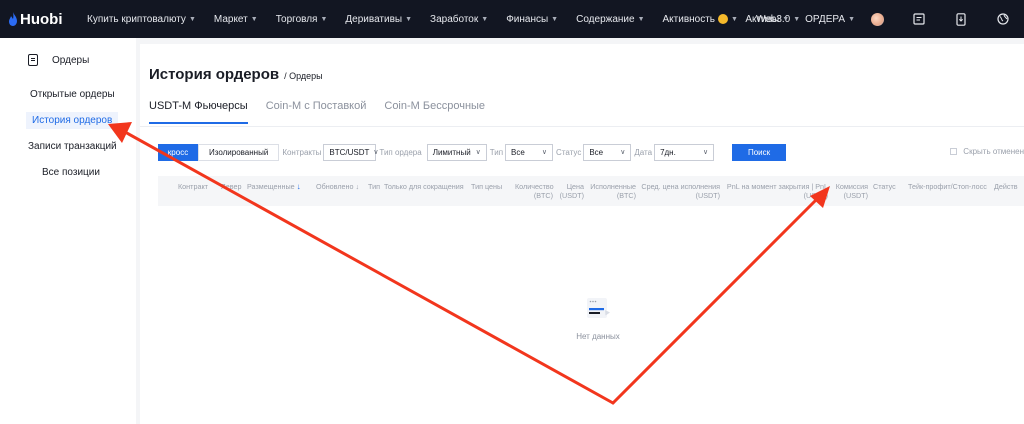 The image size is (1024, 424). I want to click on sidebar-item-all-positions: Все позиции, so click(71, 172).